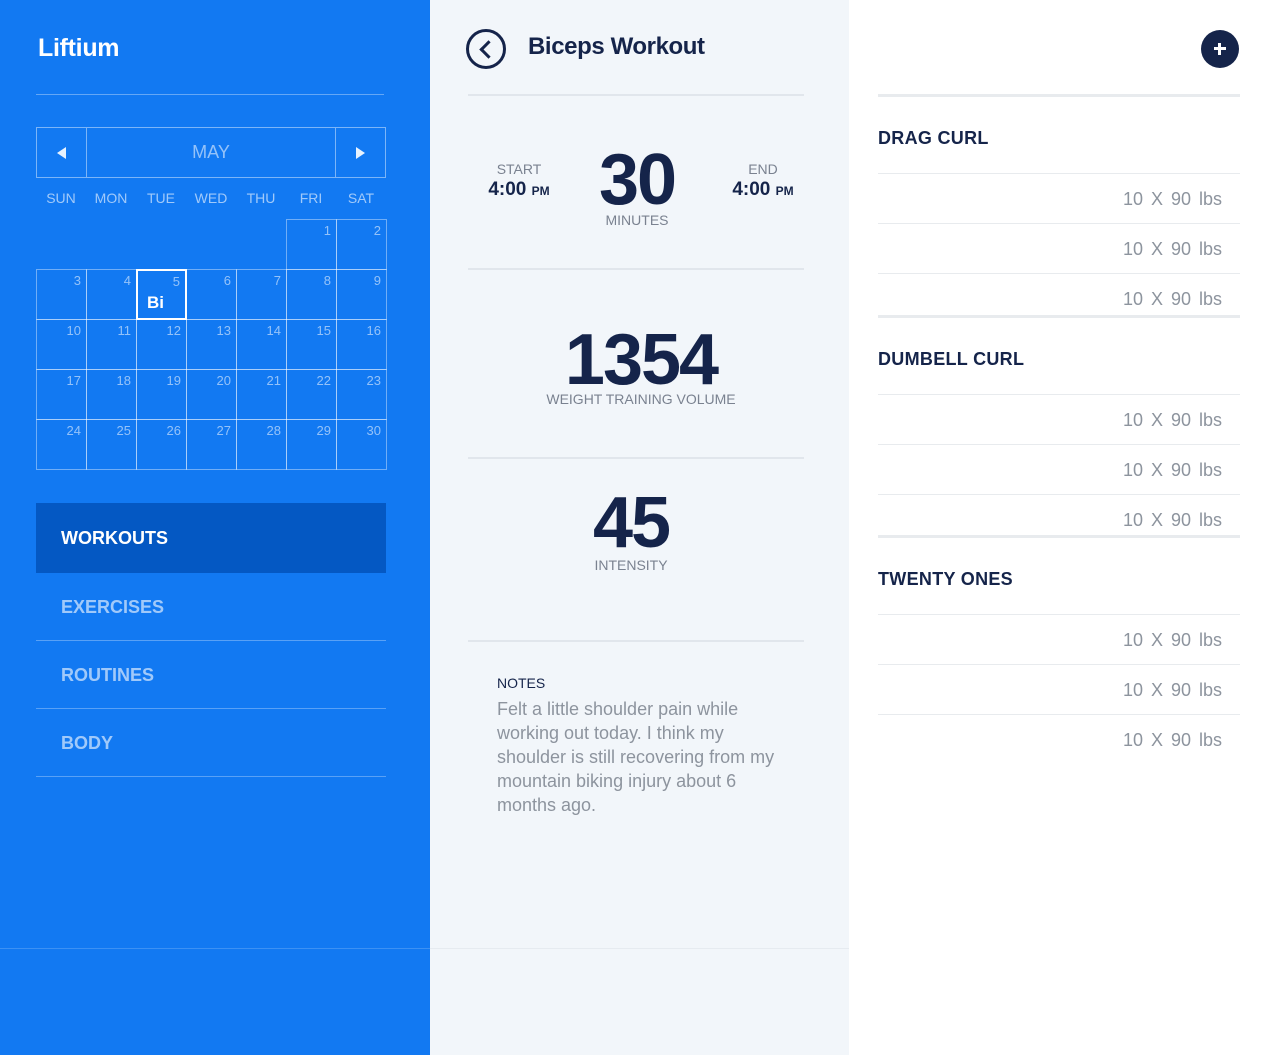 This screenshot has height=1055, width=1267. I want to click on calendar-day-number: 16, so click(373, 330).